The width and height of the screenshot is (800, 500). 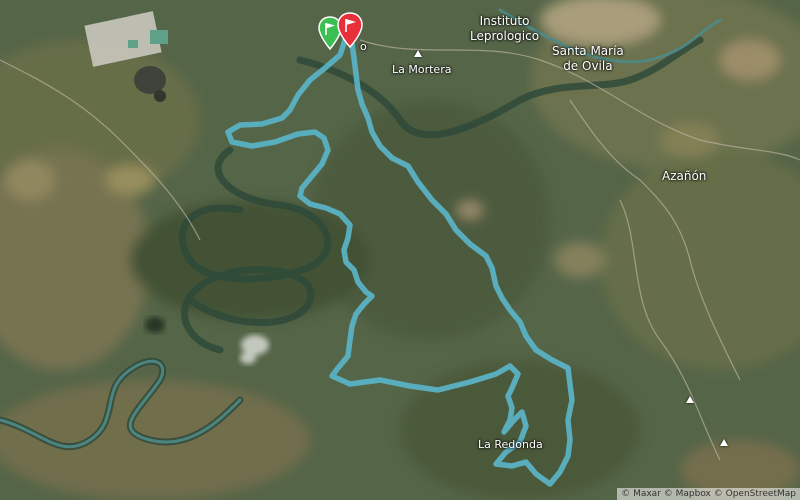 I want to click on place-label-la-mortera: La Mortera, so click(x=422, y=69).